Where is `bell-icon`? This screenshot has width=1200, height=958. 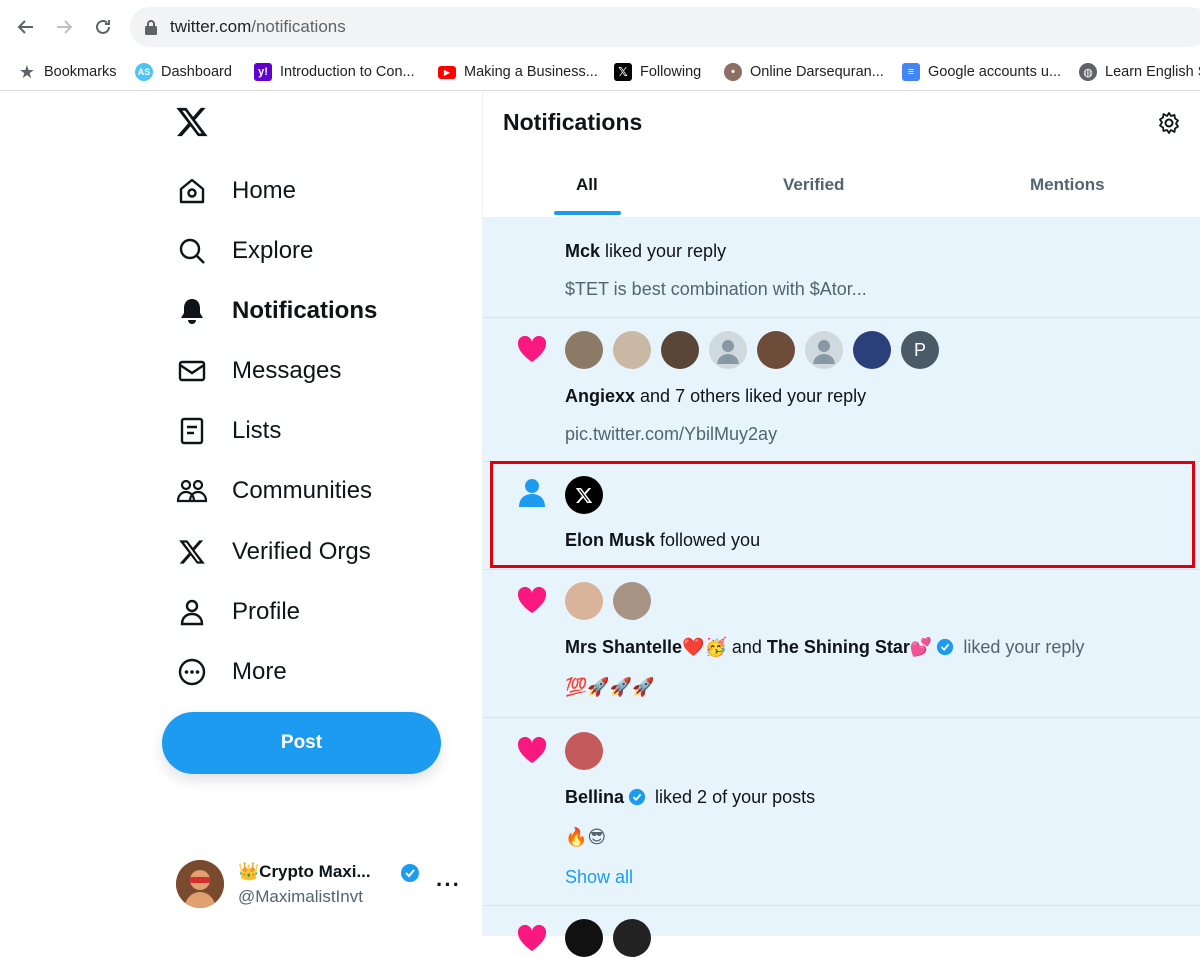
bell-icon is located at coordinates (192, 311).